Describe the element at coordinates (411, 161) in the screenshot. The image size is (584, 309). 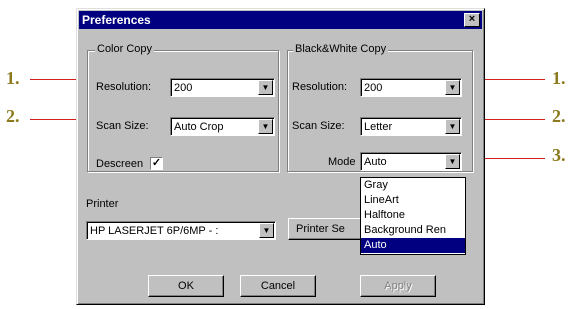
I see `bw-mode-select: Auto ▼` at that location.